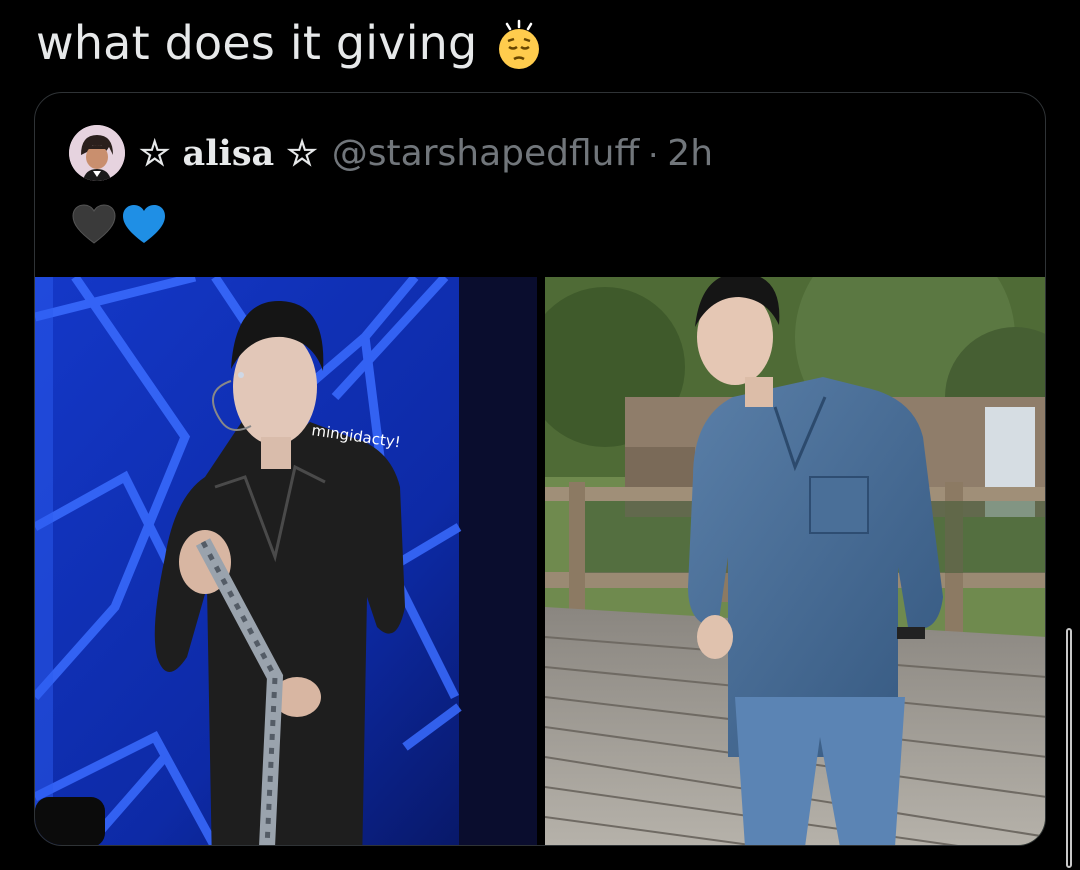 This screenshot has height=870, width=1080. I want to click on tweet-text: what does it giving, so click(290, 43).